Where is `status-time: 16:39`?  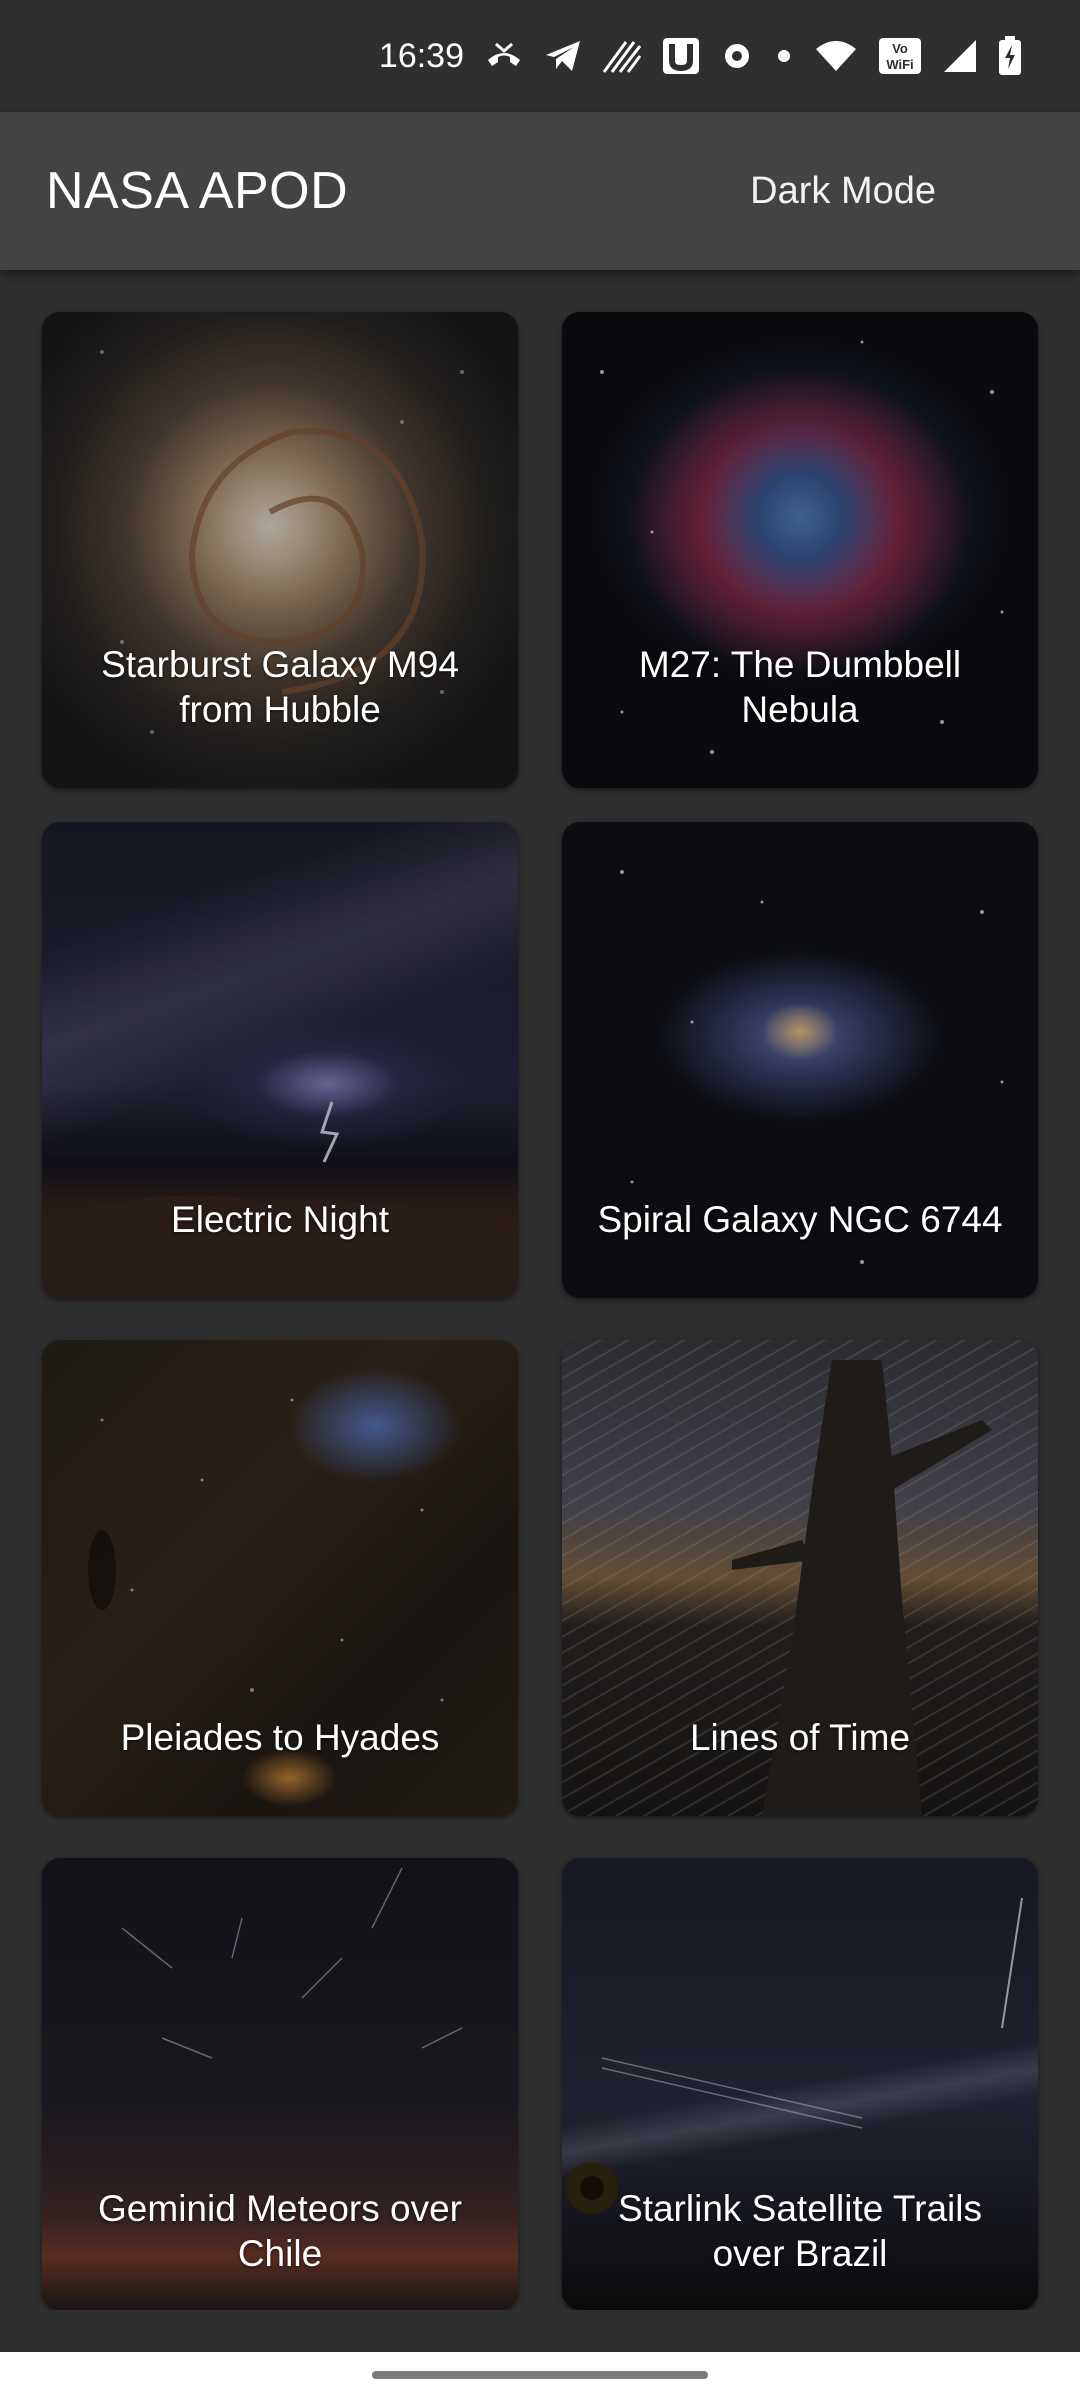 status-time: 16:39 is located at coordinates (421, 55).